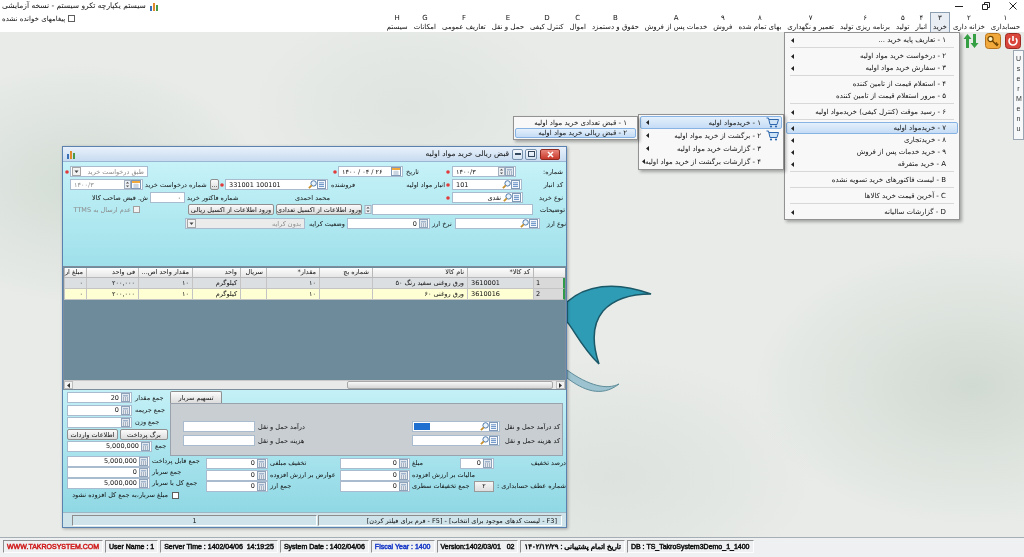 Image resolution: width=1024 pixels, height=557 pixels. I want to click on up-down-arrows-icon, so click(971, 41).